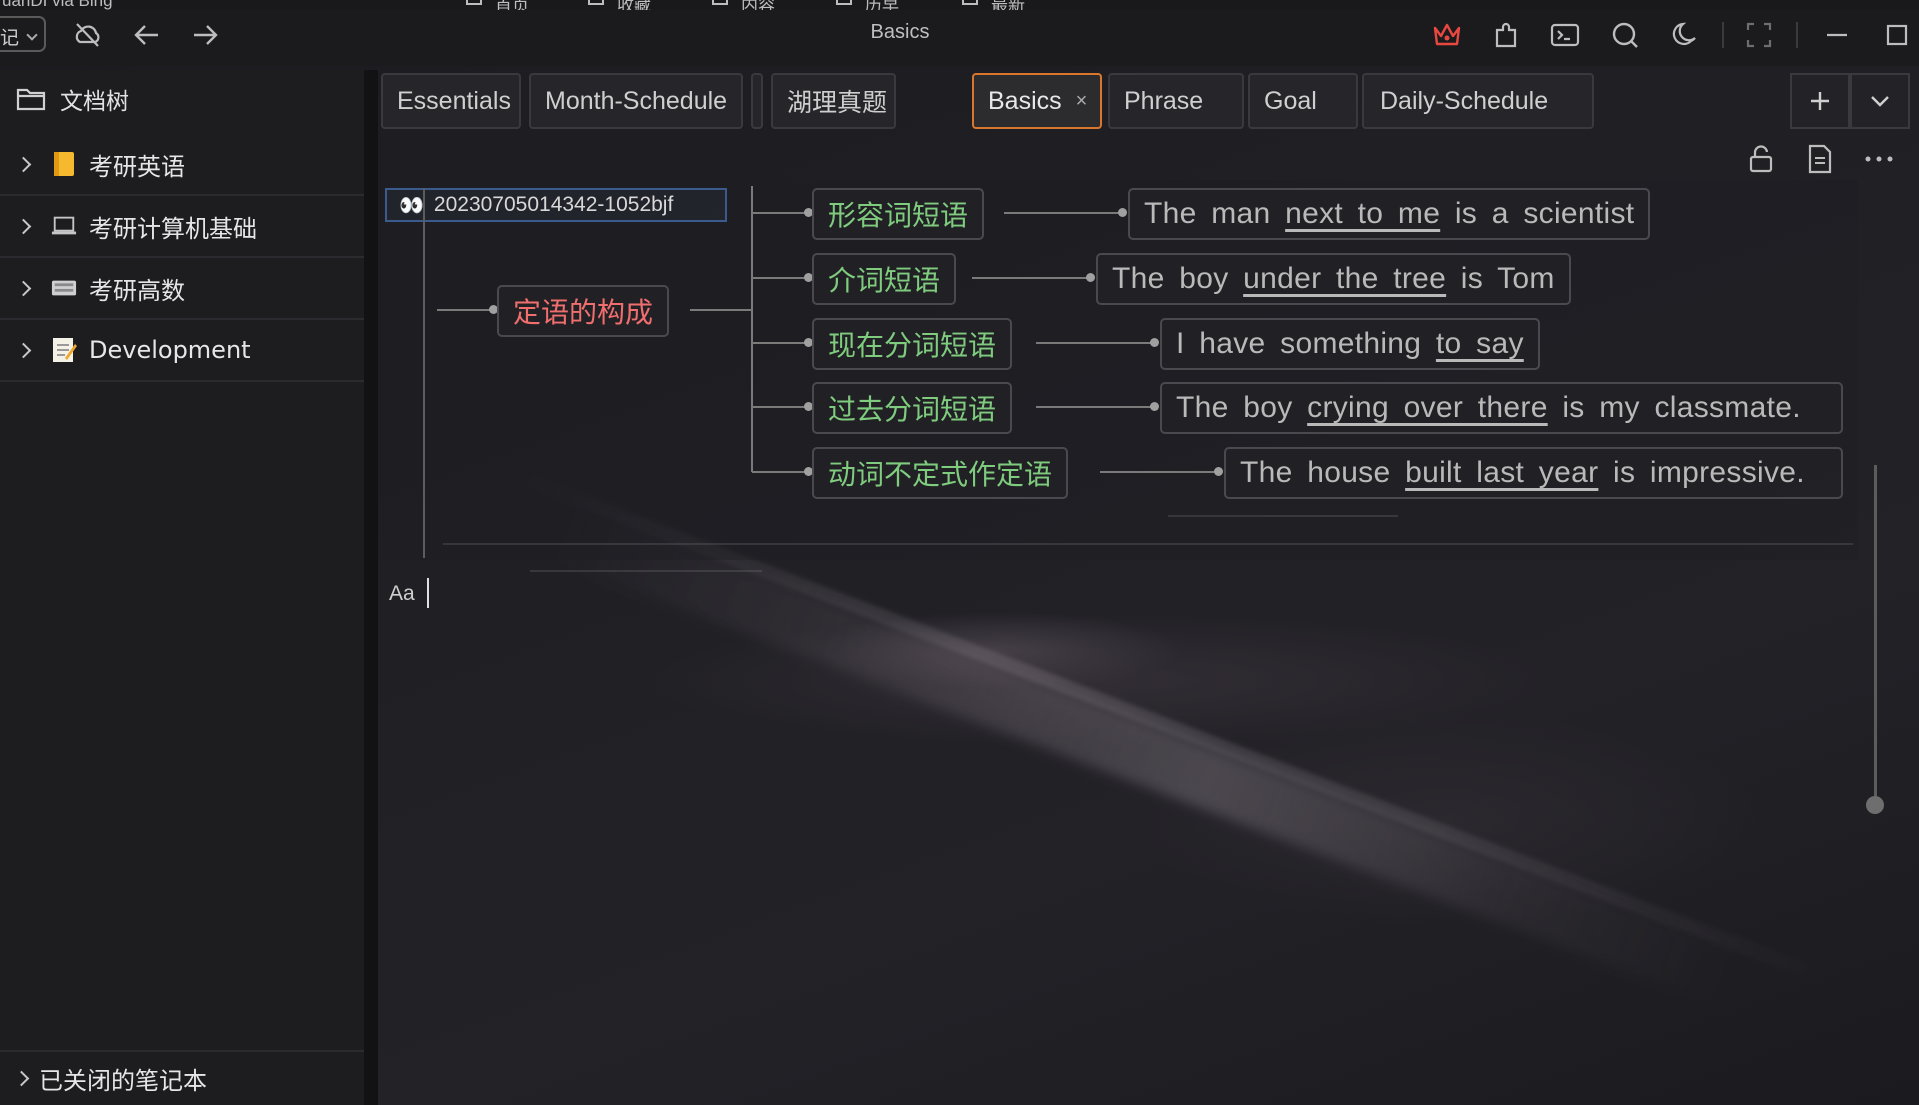 The width and height of the screenshot is (1919, 1105). I want to click on close-icon: ×, so click(1082, 101).